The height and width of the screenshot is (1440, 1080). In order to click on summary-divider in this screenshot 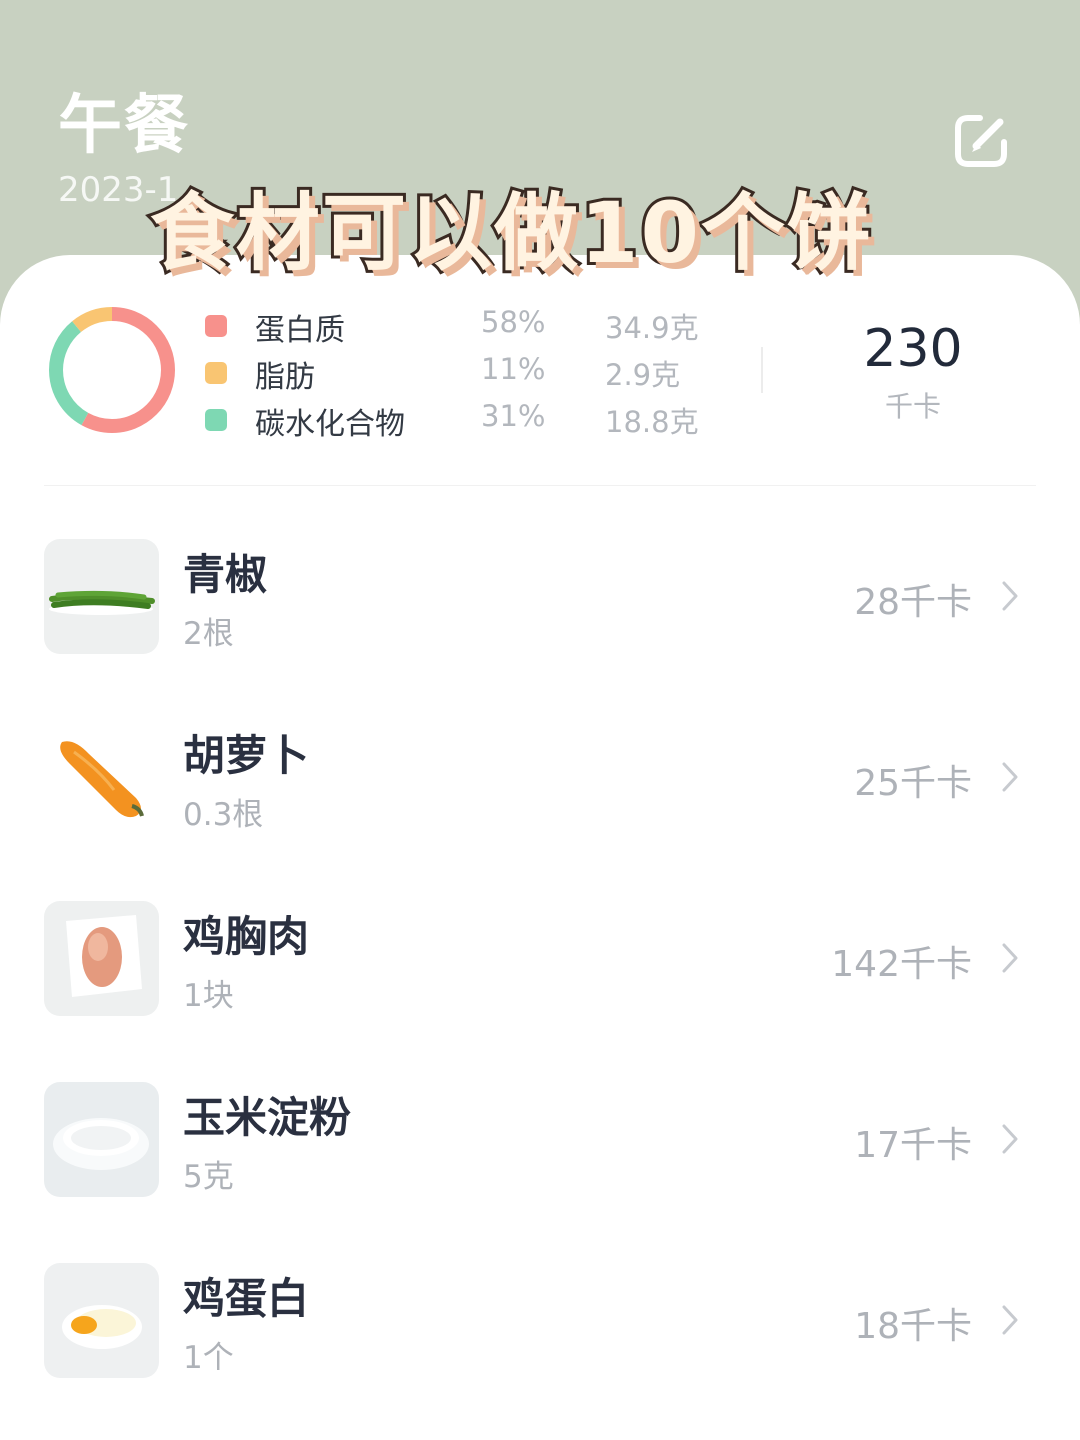, I will do `click(762, 370)`.